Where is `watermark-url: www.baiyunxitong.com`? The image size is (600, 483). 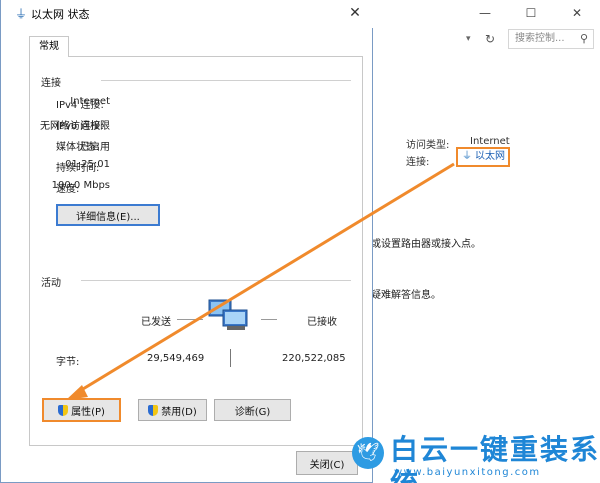
watermark-url: www.baiyunxitong.com is located at coordinates (467, 472).